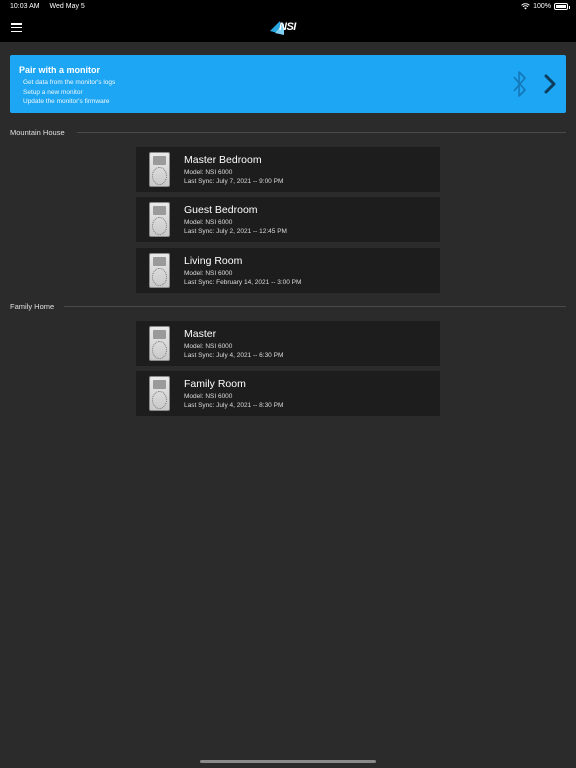  What do you see at coordinates (53, 92) in the screenshot?
I see `pair-feature-item: Setup a new monitor` at bounding box center [53, 92].